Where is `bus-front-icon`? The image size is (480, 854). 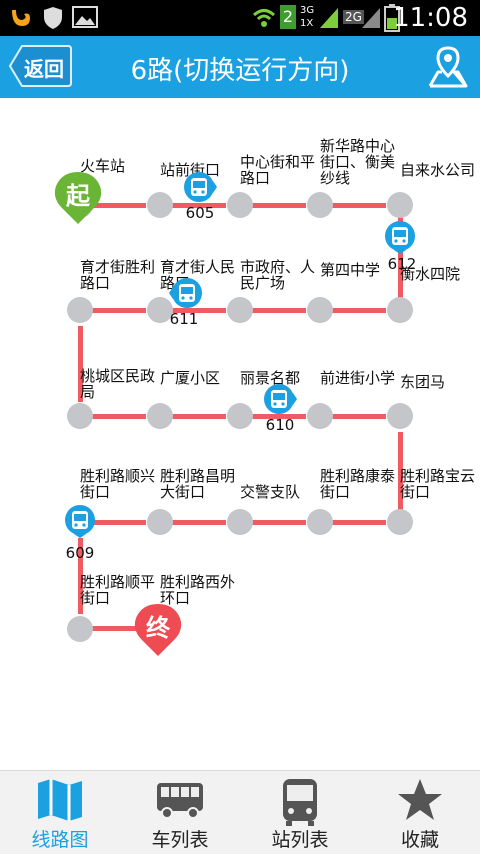
bus-front-icon is located at coordinates (300, 802).